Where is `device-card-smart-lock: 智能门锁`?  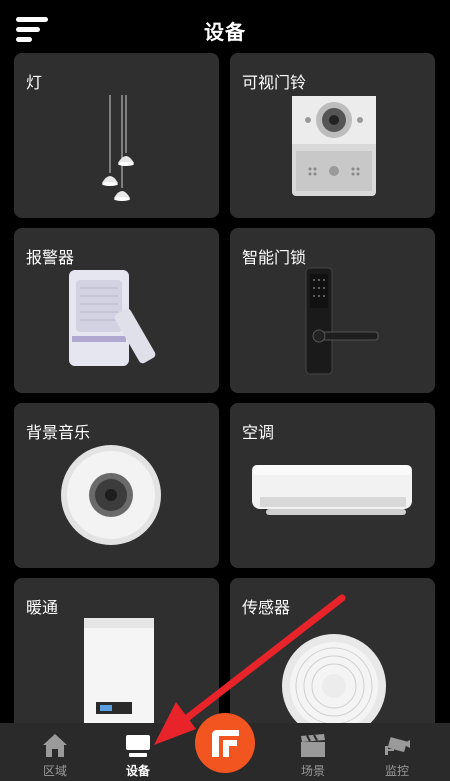
device-card-smart-lock: 智能门锁 is located at coordinates (332, 310).